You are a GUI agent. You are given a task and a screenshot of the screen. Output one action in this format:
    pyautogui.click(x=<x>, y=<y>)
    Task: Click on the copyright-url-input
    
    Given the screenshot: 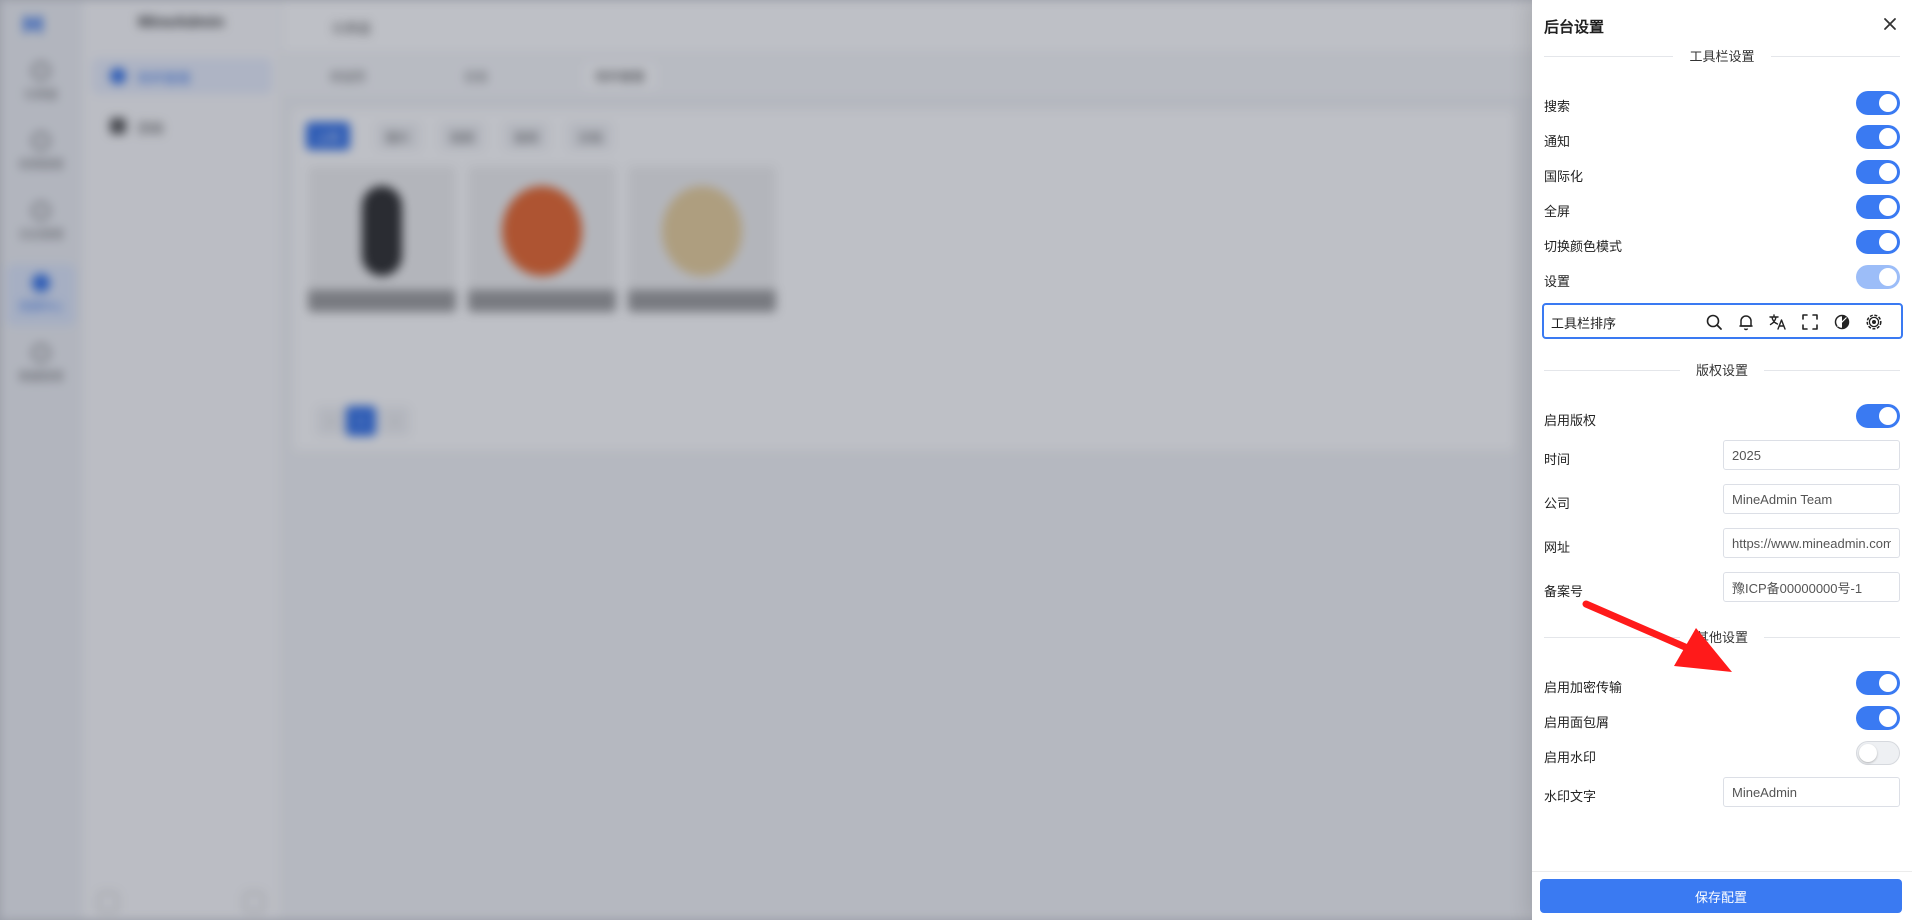 What is the action you would take?
    pyautogui.click(x=1811, y=543)
    